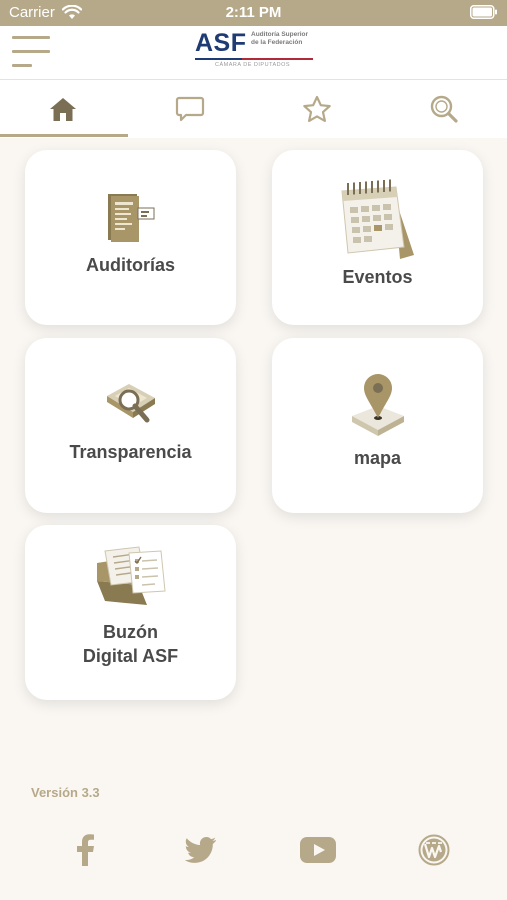  I want to click on search-icon, so click(444, 109).